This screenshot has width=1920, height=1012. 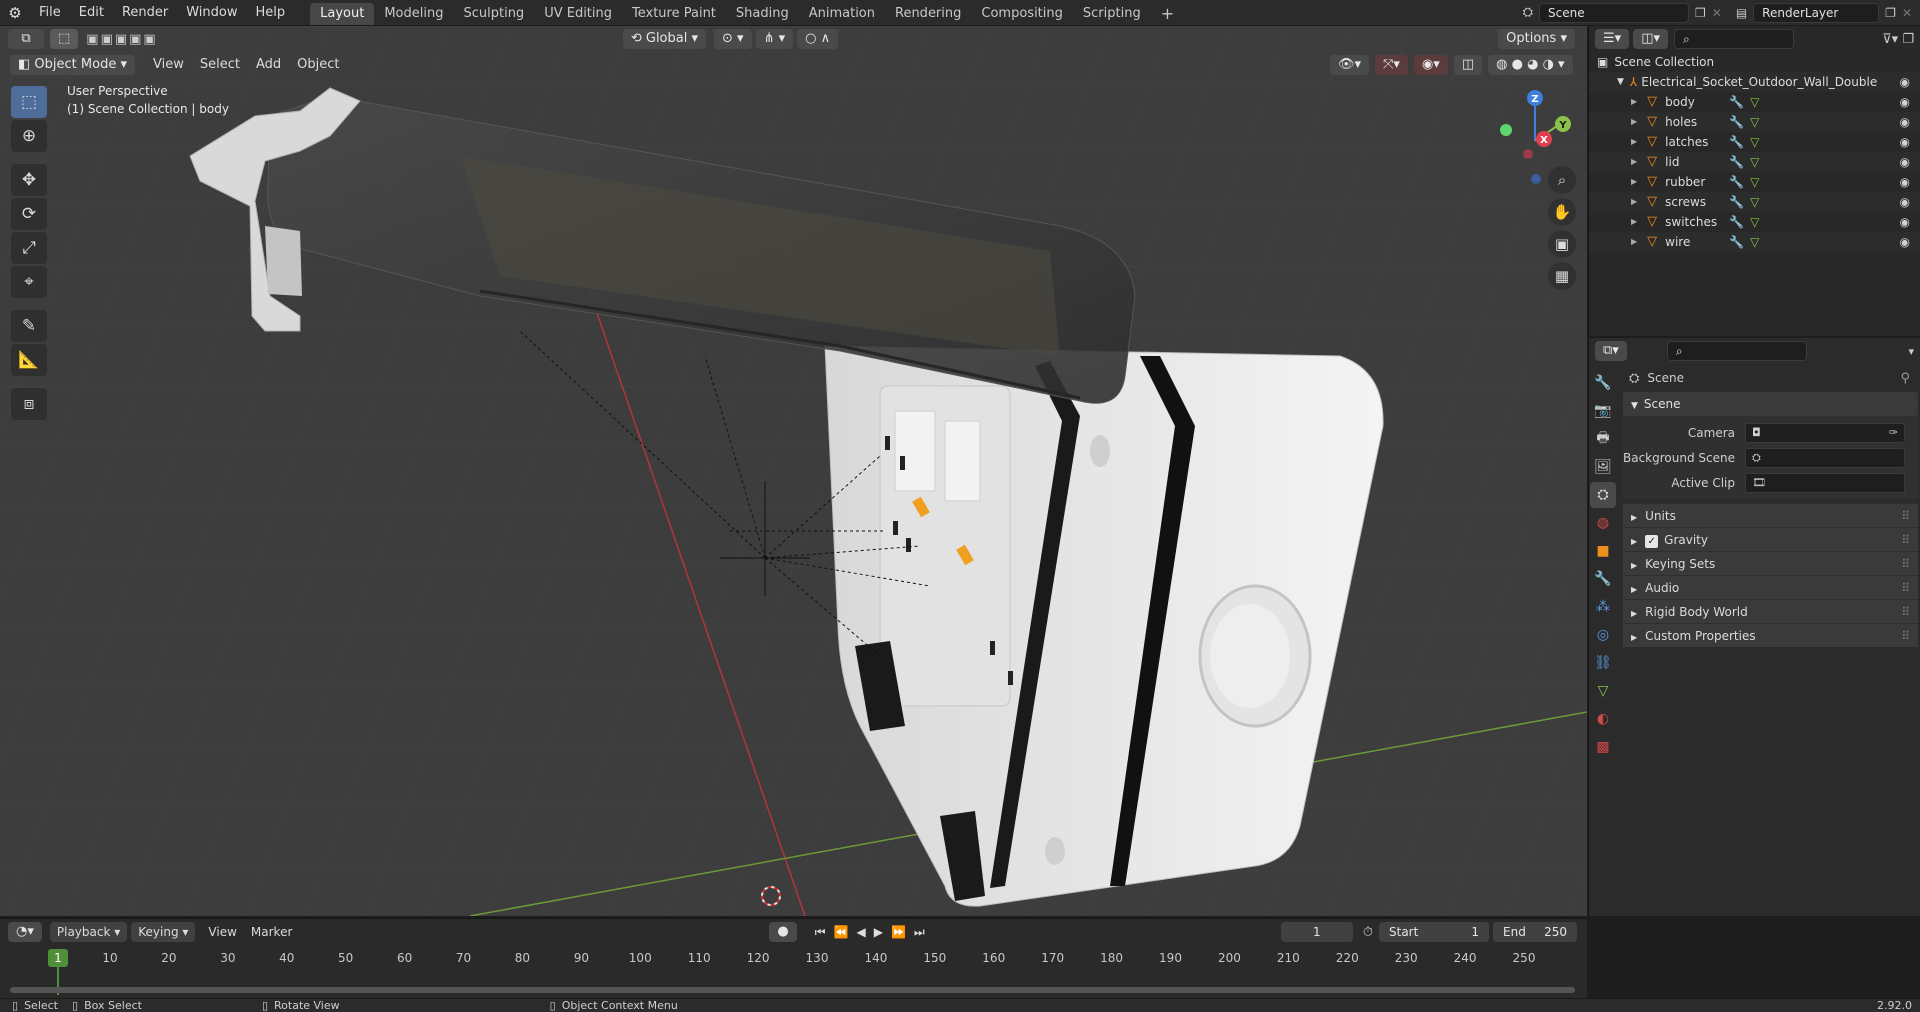 I want to click on menu-render: Render, so click(x=145, y=13).